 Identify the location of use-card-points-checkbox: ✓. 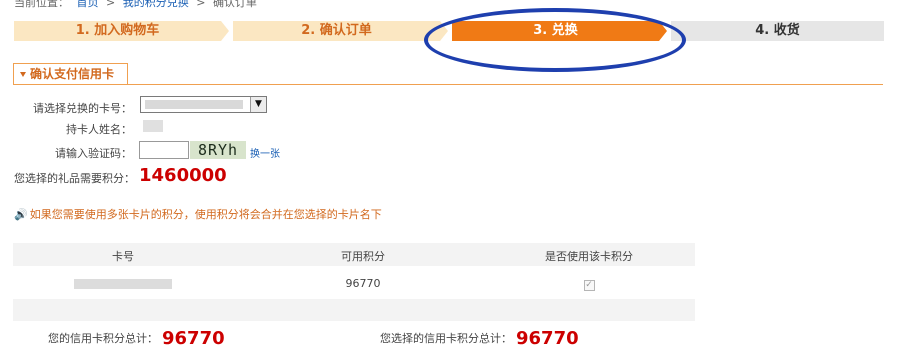
(589, 285).